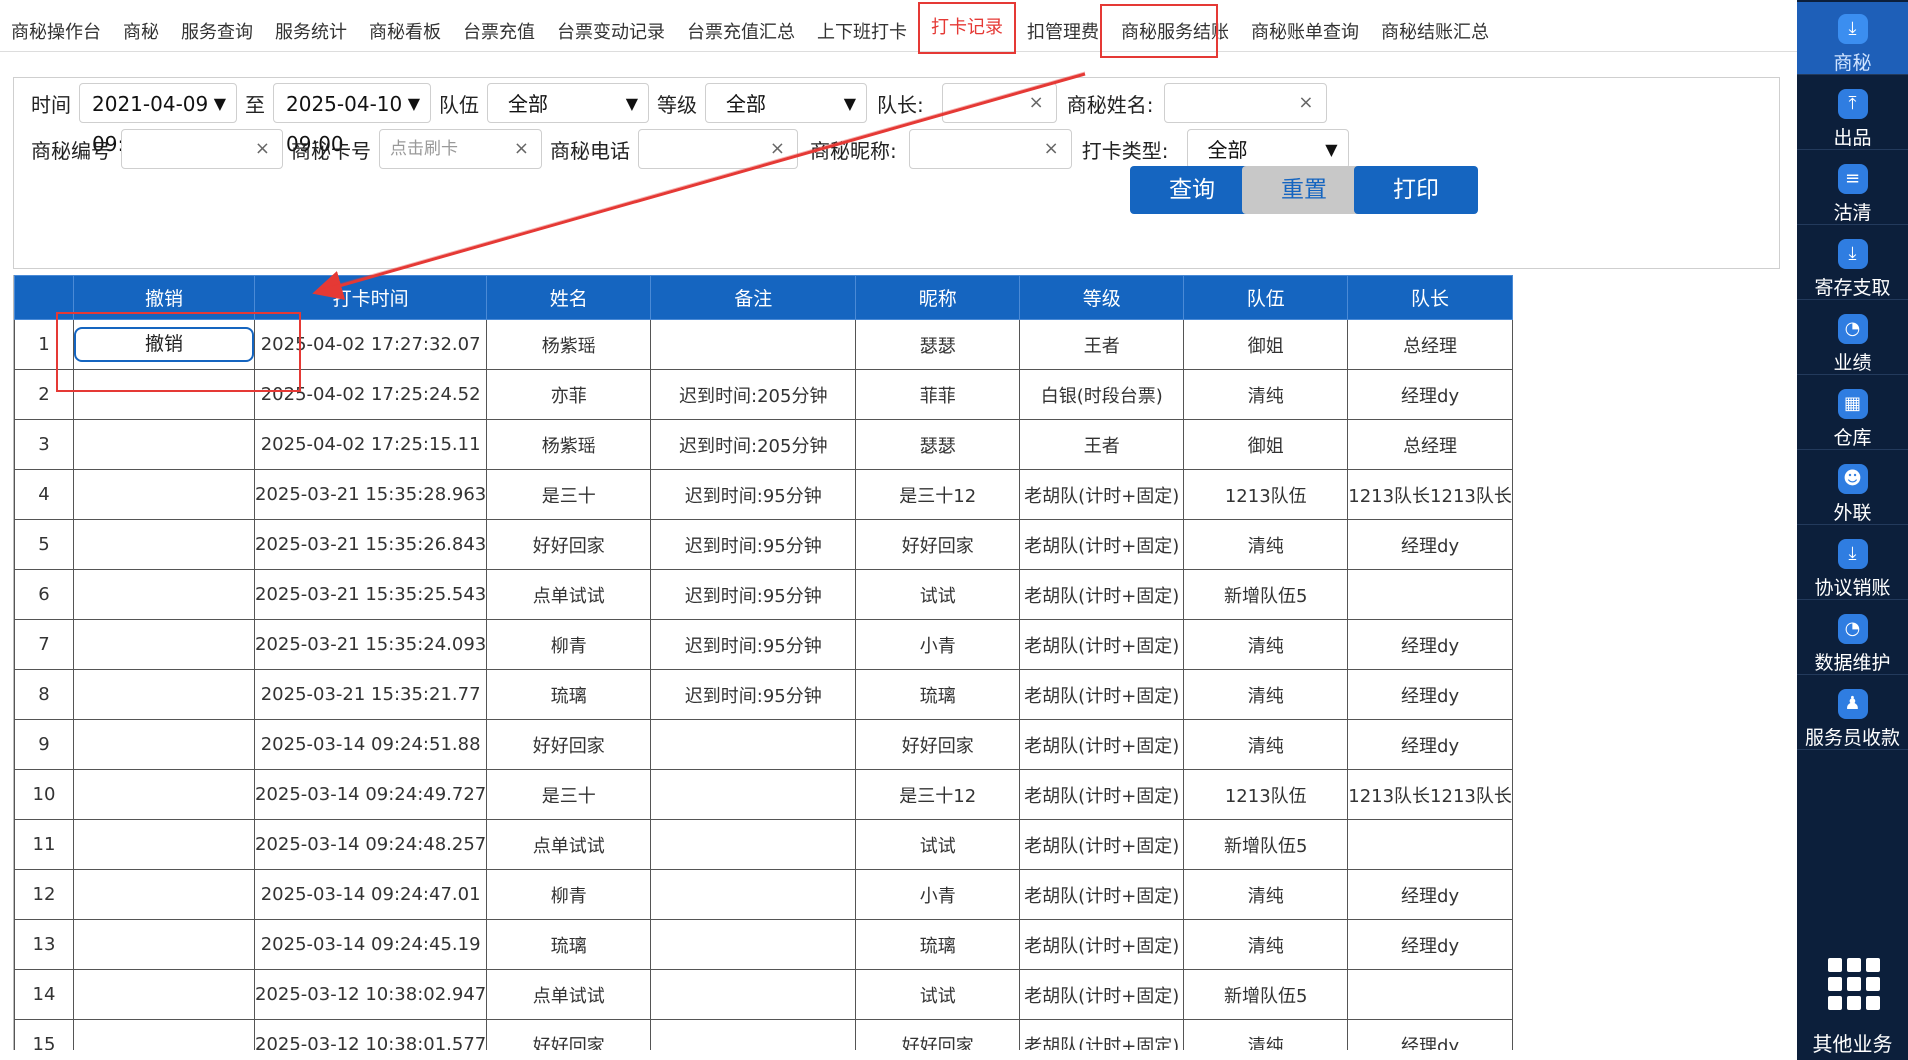 The width and height of the screenshot is (1908, 1060). What do you see at coordinates (44, 344) in the screenshot?
I see `table-cell: 1` at bounding box center [44, 344].